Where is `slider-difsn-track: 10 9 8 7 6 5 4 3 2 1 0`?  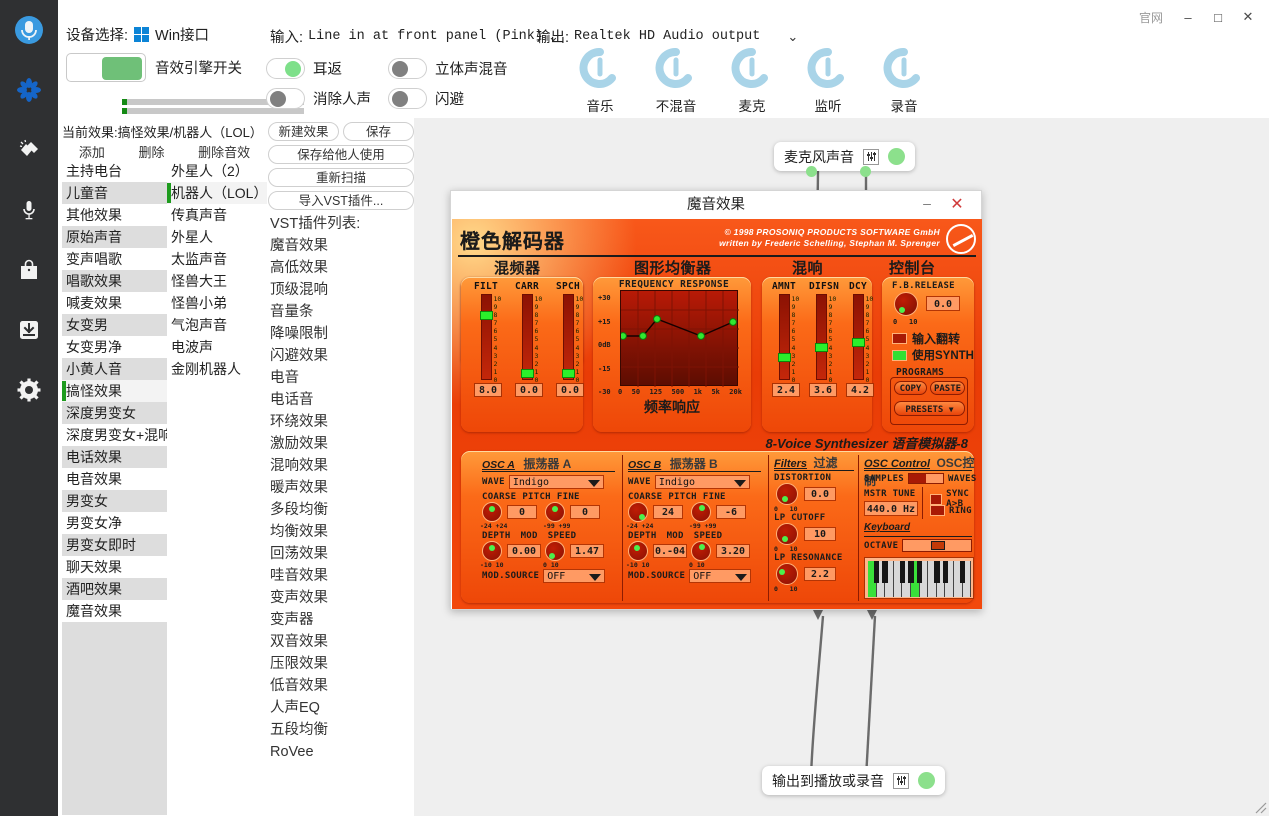
slider-difsn-track: 10 9 8 7 6 5 4 3 2 1 0 is located at coordinates (825, 339).